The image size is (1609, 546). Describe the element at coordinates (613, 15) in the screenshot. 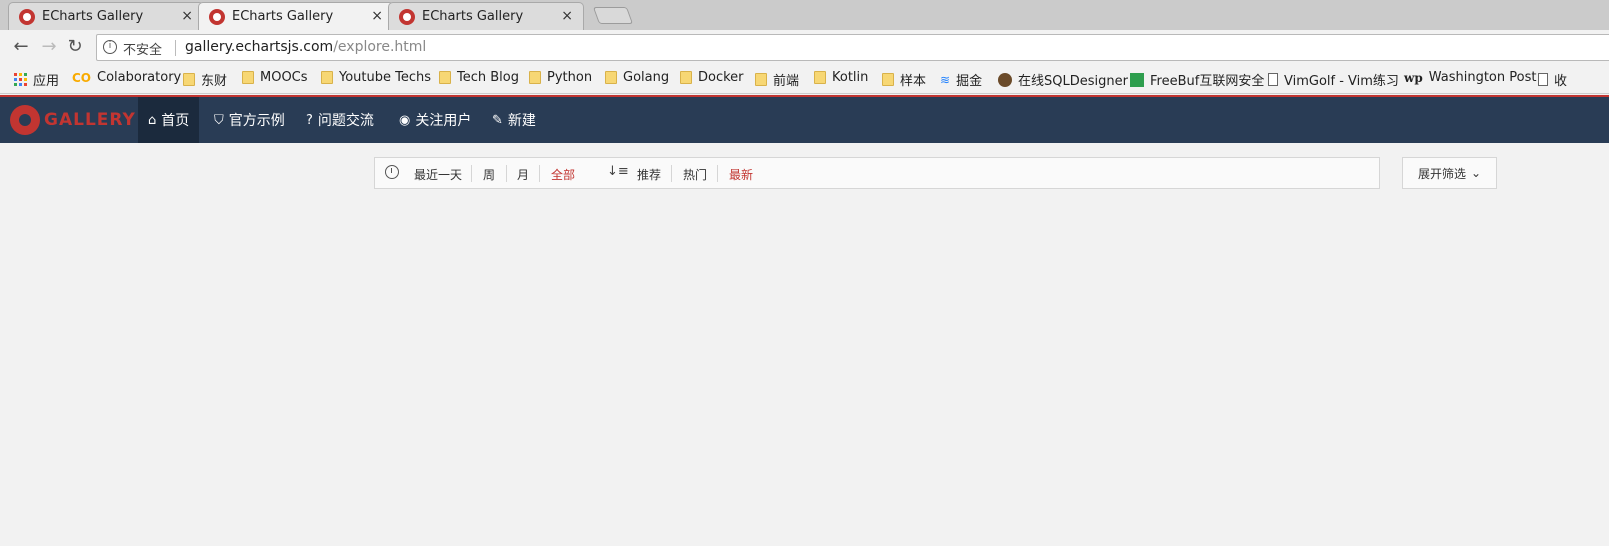

I see `new-tab-button` at that location.